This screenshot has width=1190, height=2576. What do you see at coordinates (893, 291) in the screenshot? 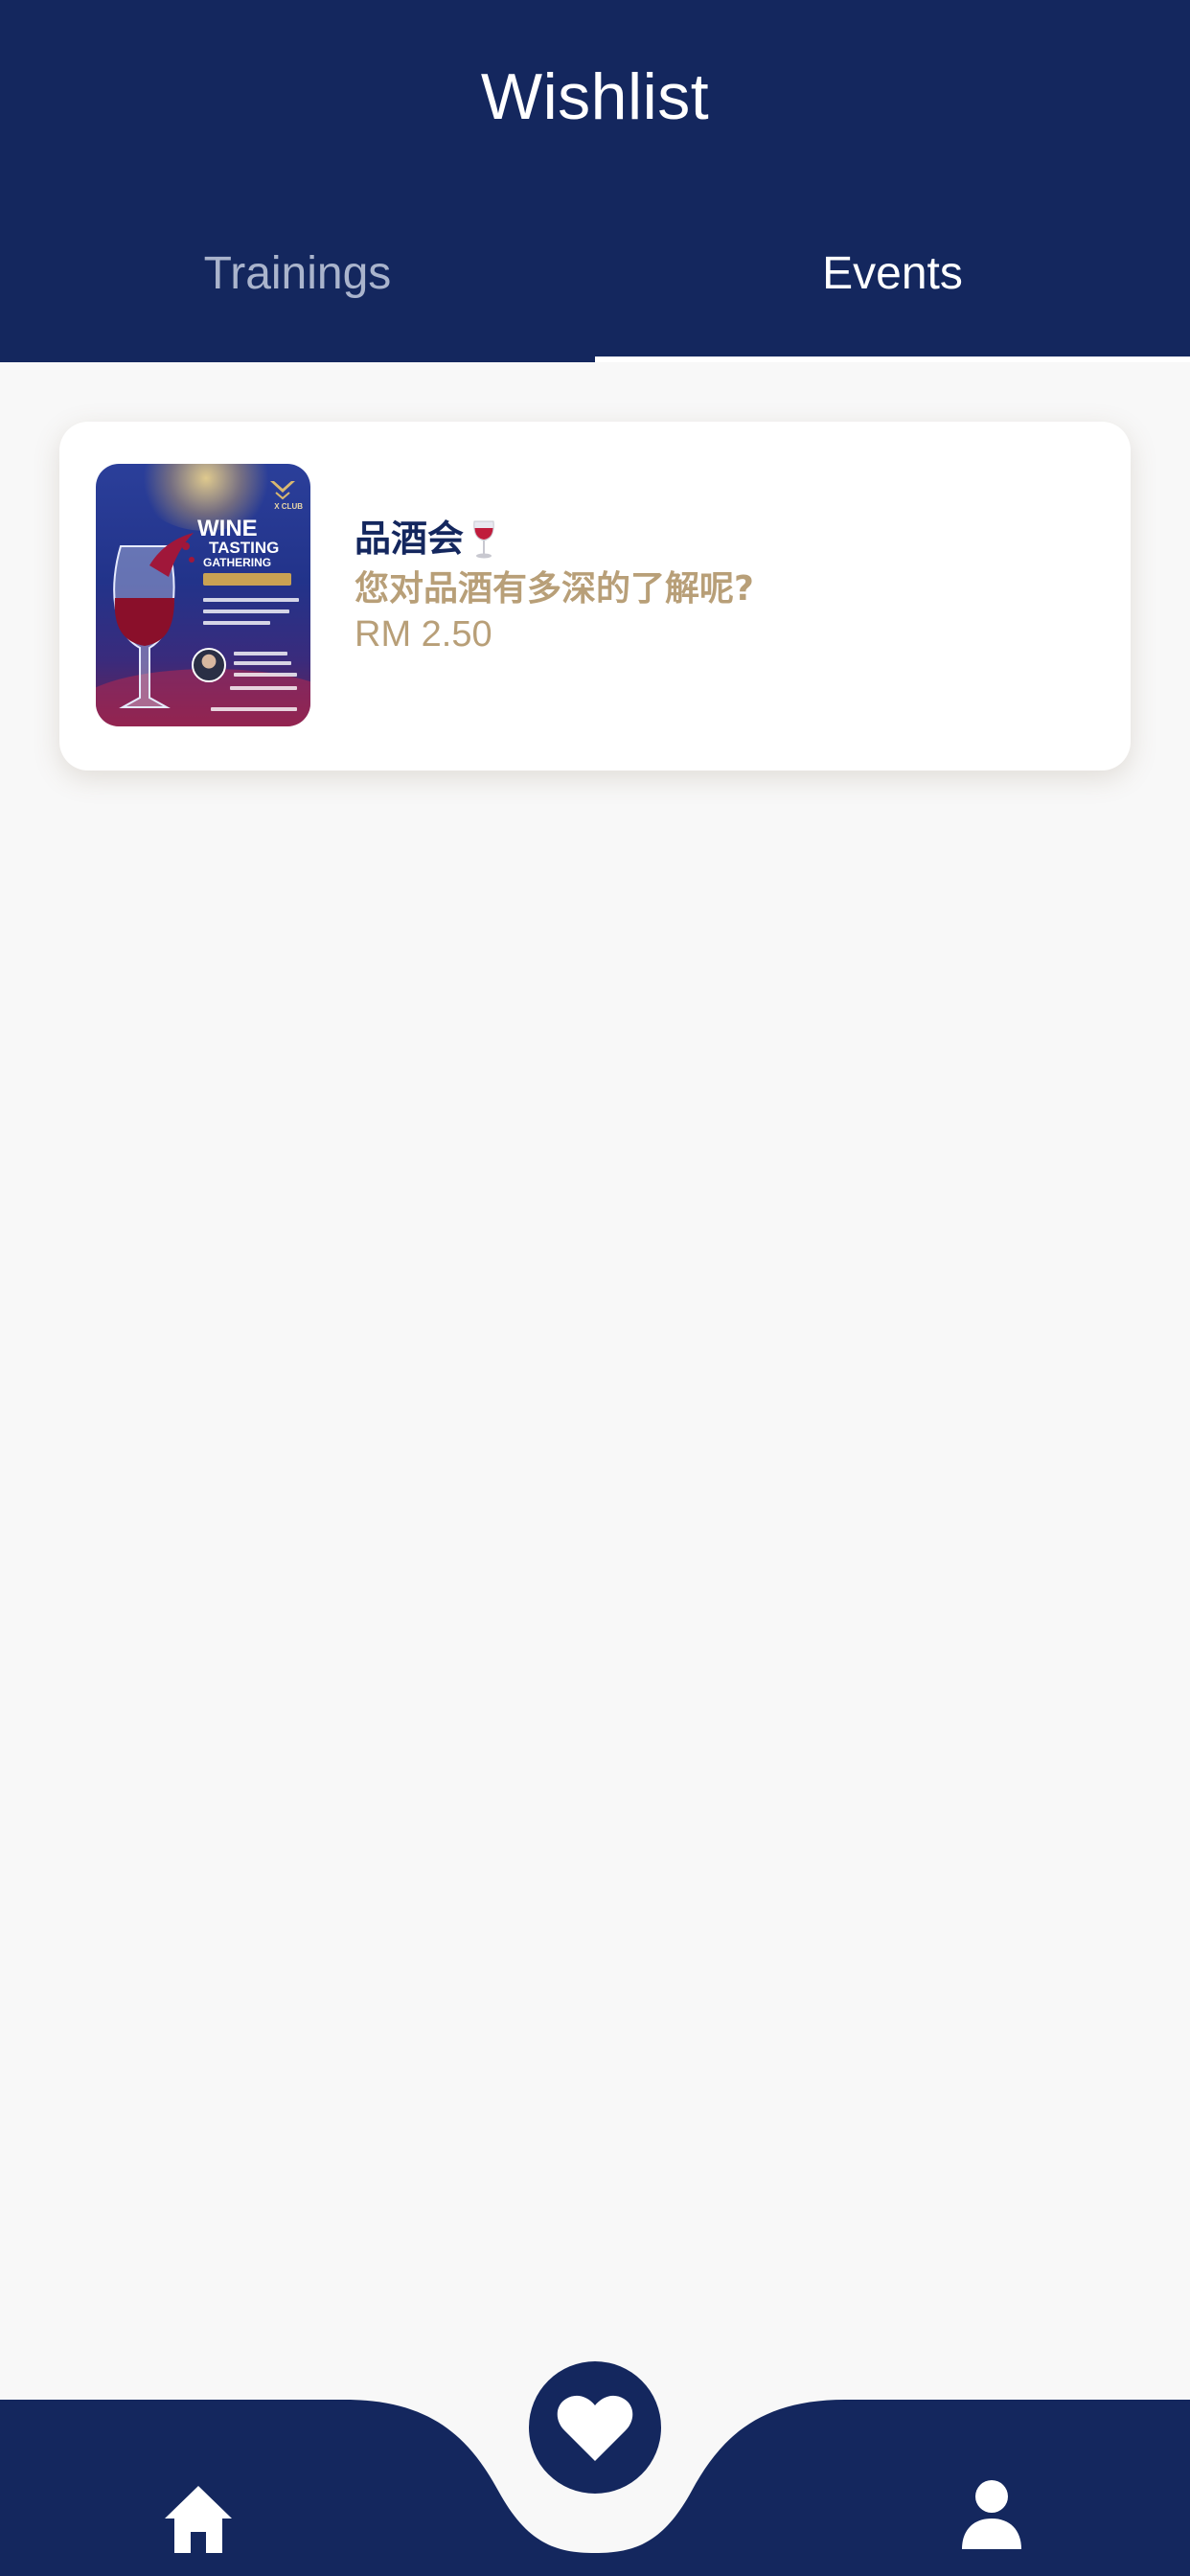
I see `tab-events: Events` at bounding box center [893, 291].